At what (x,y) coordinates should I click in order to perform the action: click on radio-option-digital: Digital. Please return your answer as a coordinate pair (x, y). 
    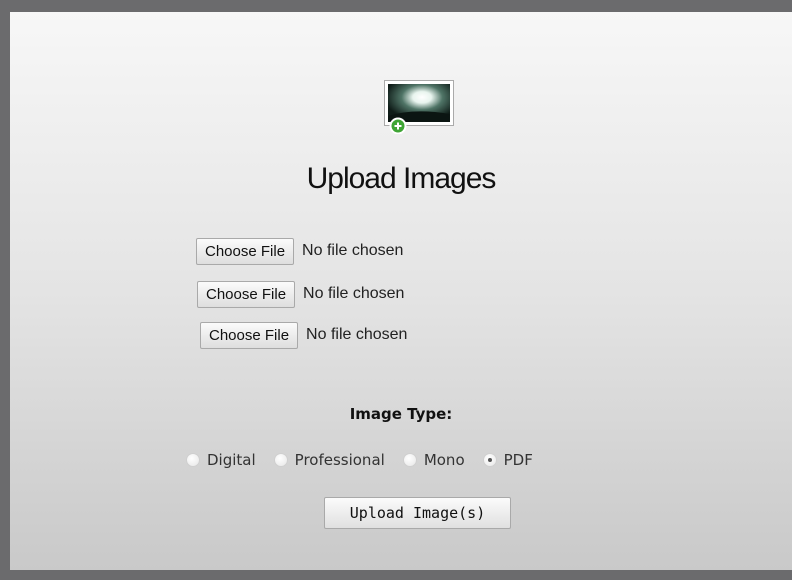
    Looking at the image, I should click on (221, 460).